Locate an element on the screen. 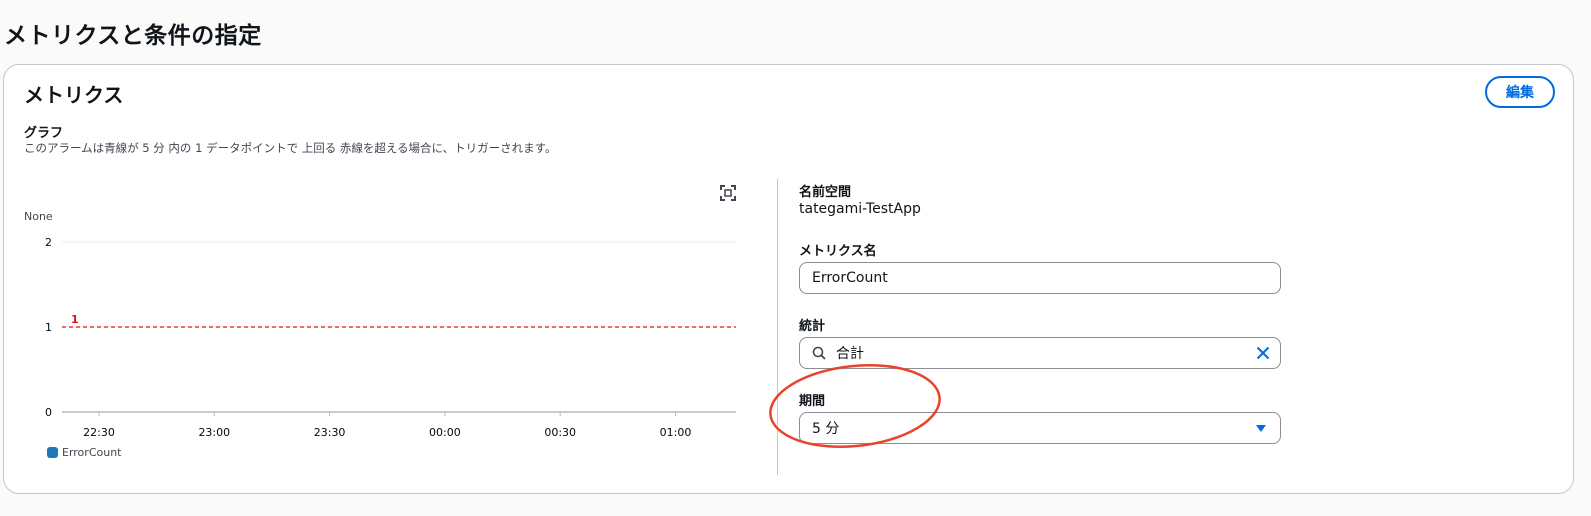 This screenshot has width=1591, height=516. y-axis-label: None is located at coordinates (38, 216).